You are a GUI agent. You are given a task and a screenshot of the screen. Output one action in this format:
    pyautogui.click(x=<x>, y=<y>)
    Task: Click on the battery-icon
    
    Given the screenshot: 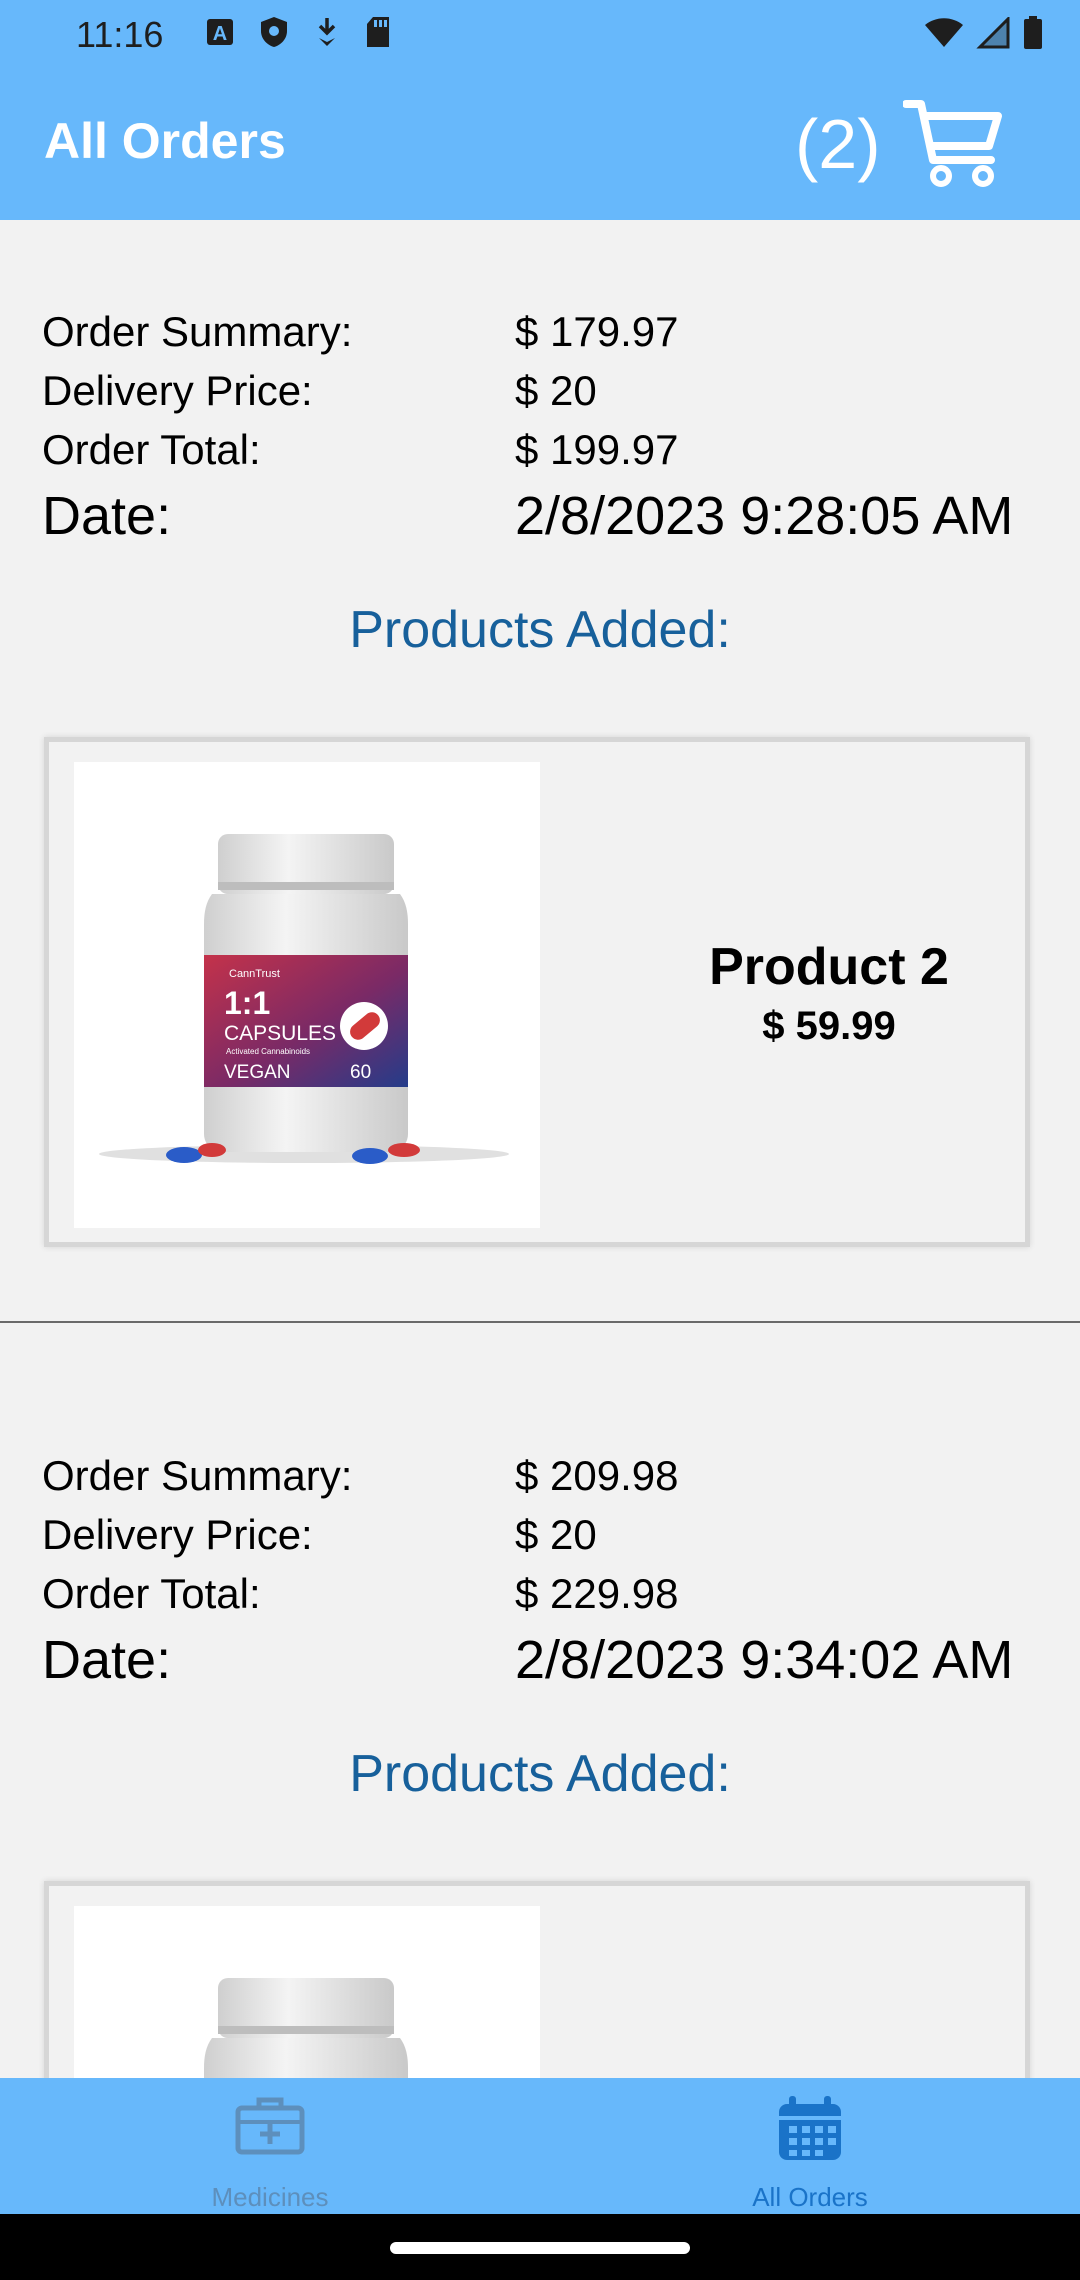 What is the action you would take?
    pyautogui.click(x=1033, y=32)
    